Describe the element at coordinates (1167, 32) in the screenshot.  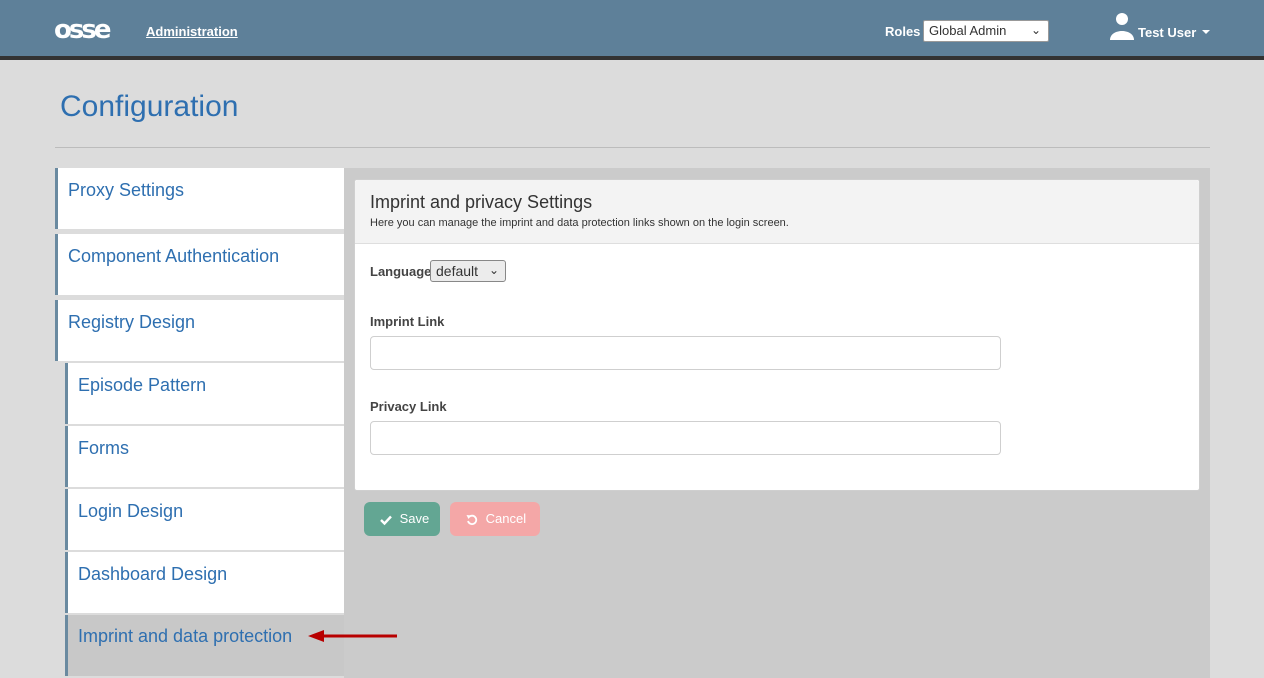
I see `user-menu: Test User` at that location.